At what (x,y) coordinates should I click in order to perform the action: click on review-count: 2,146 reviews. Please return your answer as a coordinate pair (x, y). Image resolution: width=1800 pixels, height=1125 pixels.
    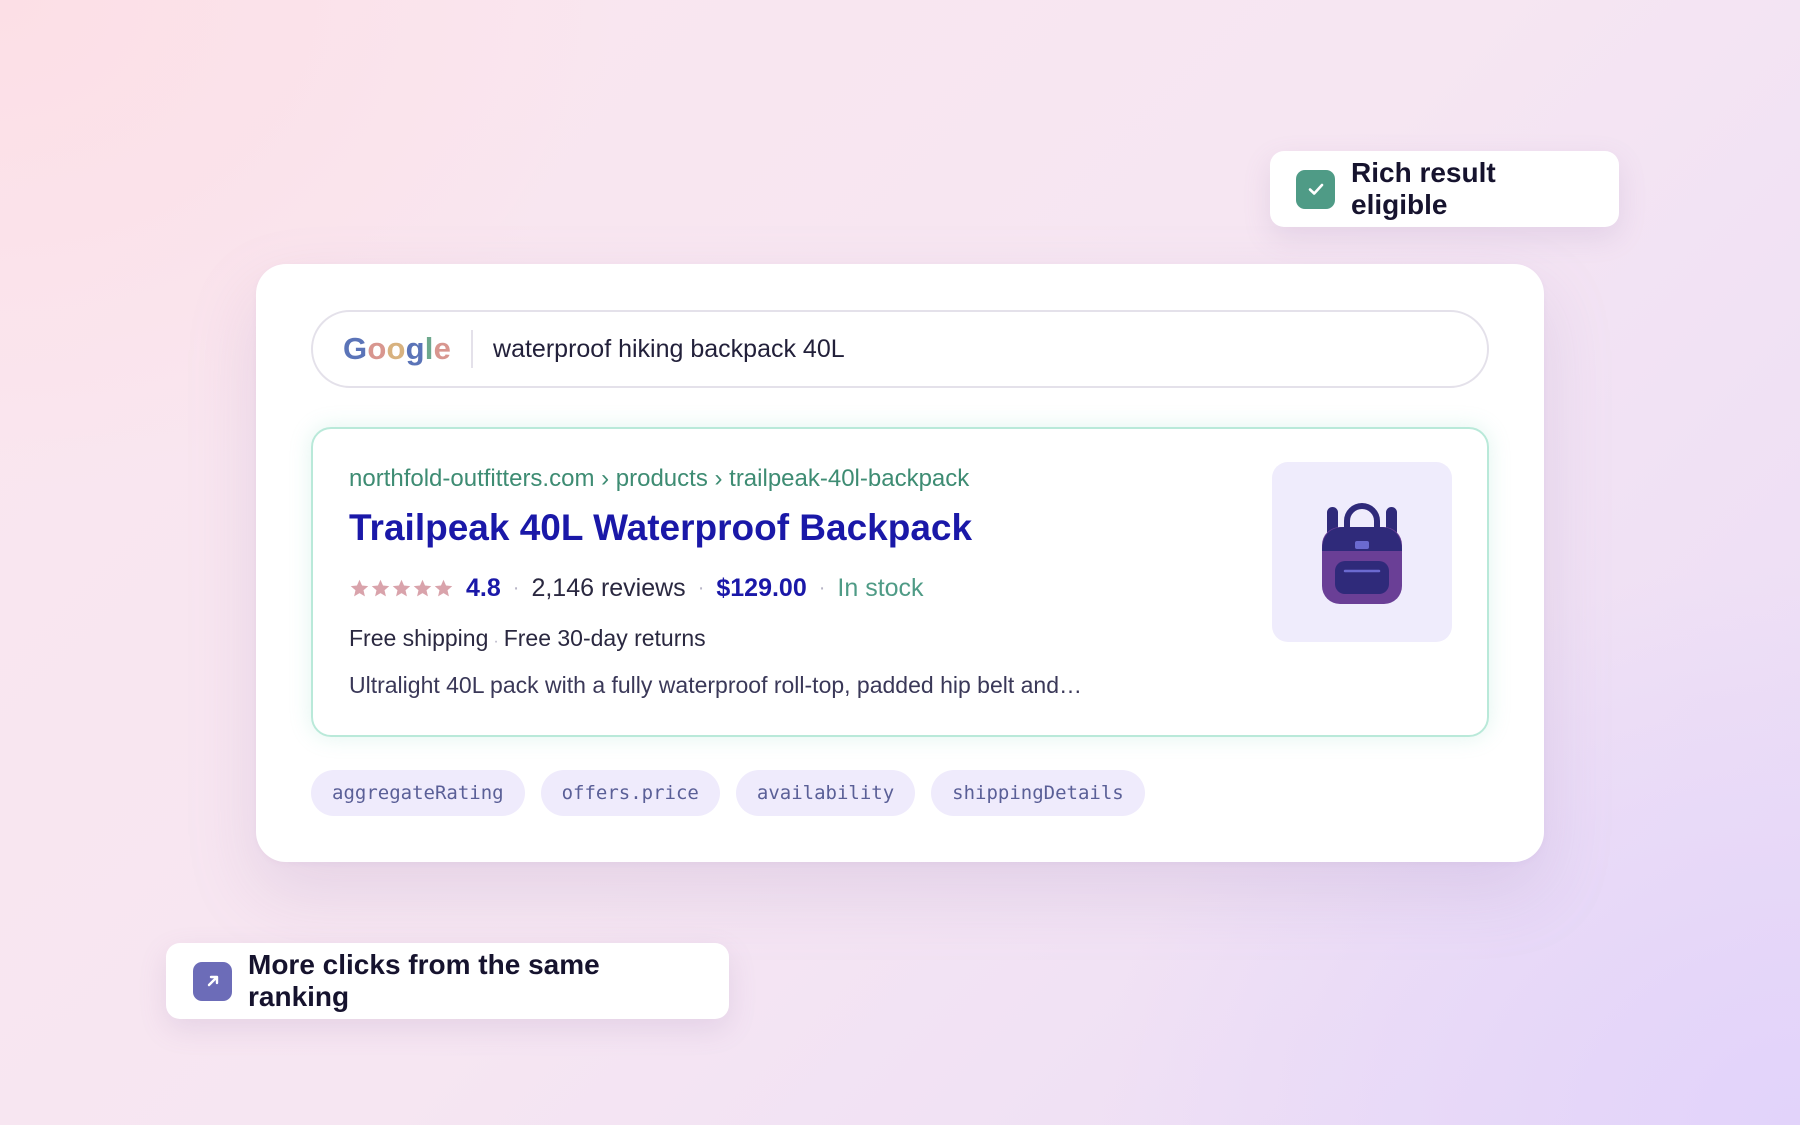
    Looking at the image, I should click on (608, 588).